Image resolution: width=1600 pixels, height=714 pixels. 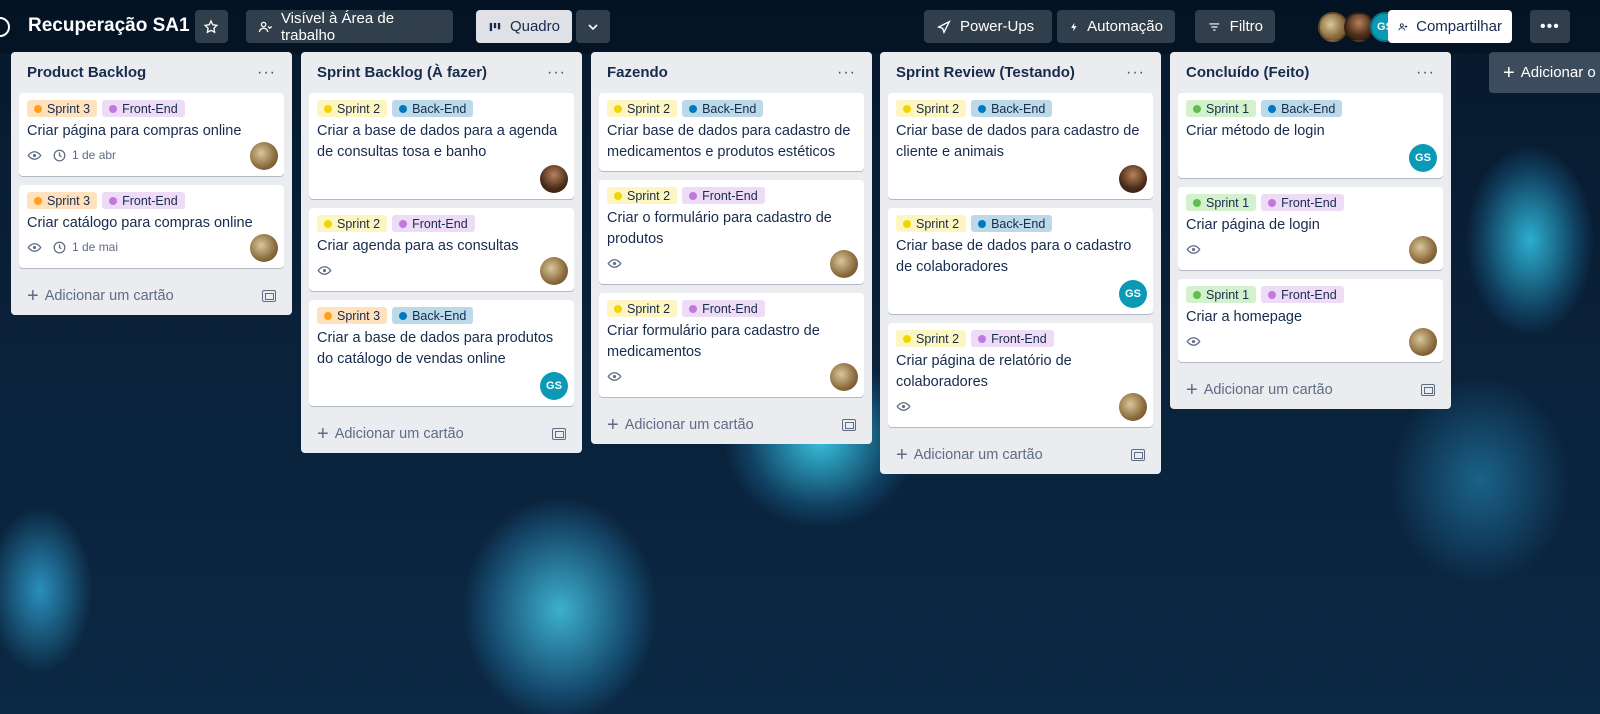 What do you see at coordinates (5, 27) in the screenshot?
I see `sidebar-toggle-icon` at bounding box center [5, 27].